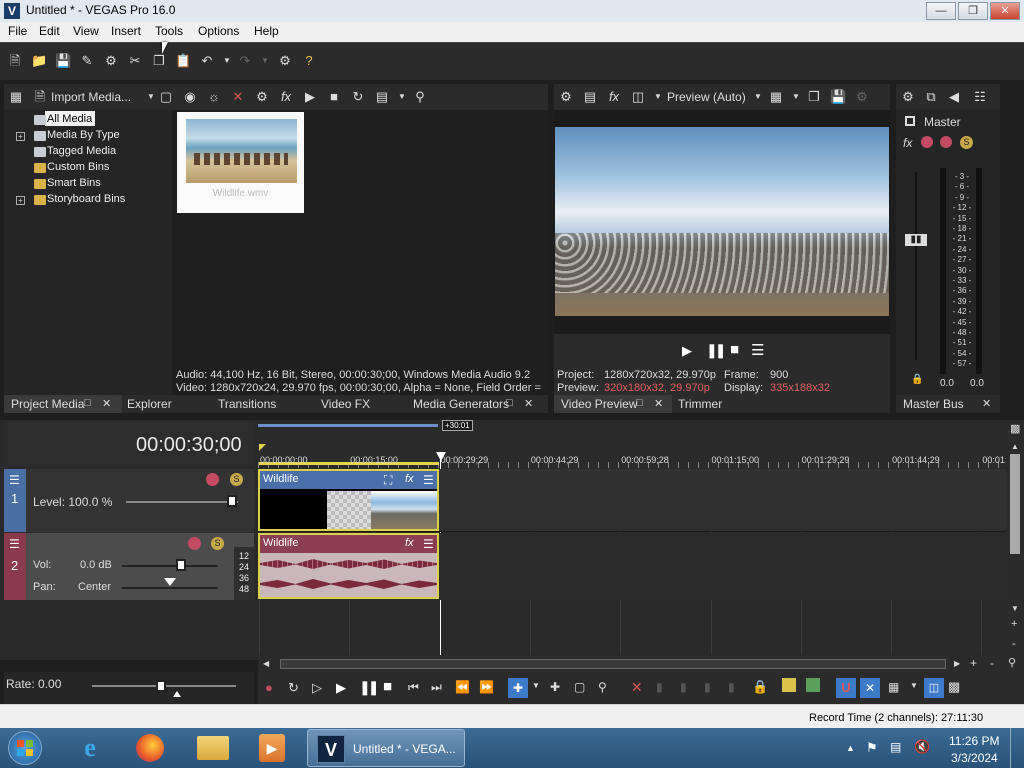  What do you see at coordinates (776, 97) in the screenshot?
I see `overlays-grid-icon: ▦` at bounding box center [776, 97].